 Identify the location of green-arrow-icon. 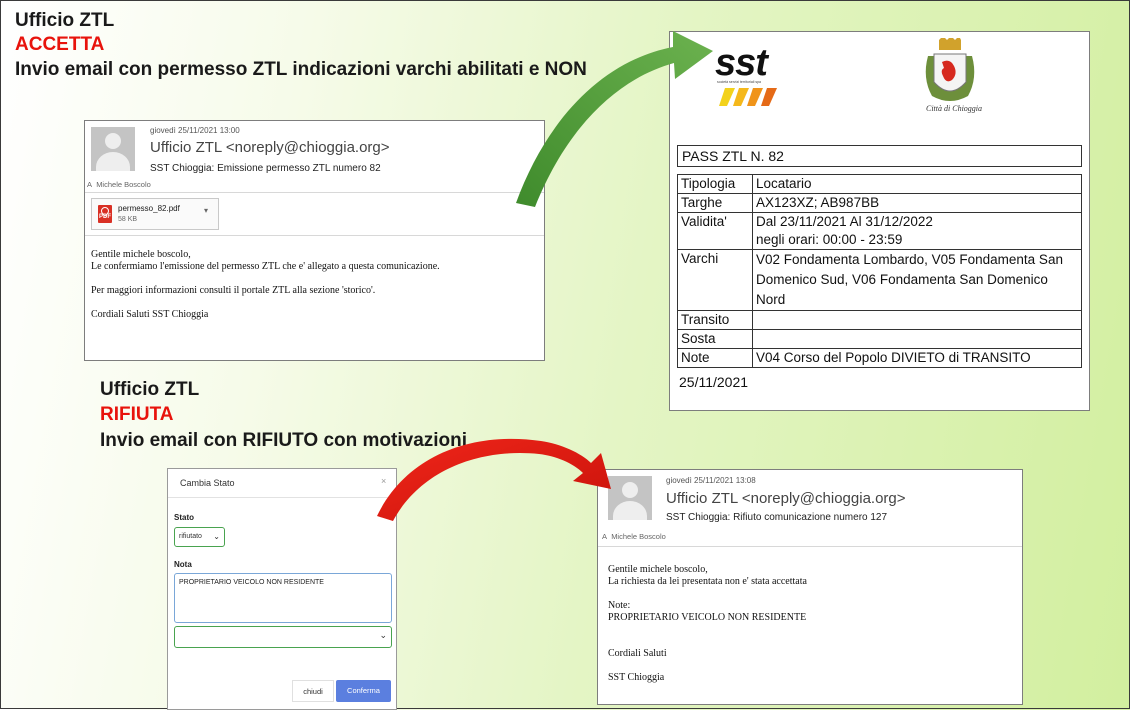
(614, 119).